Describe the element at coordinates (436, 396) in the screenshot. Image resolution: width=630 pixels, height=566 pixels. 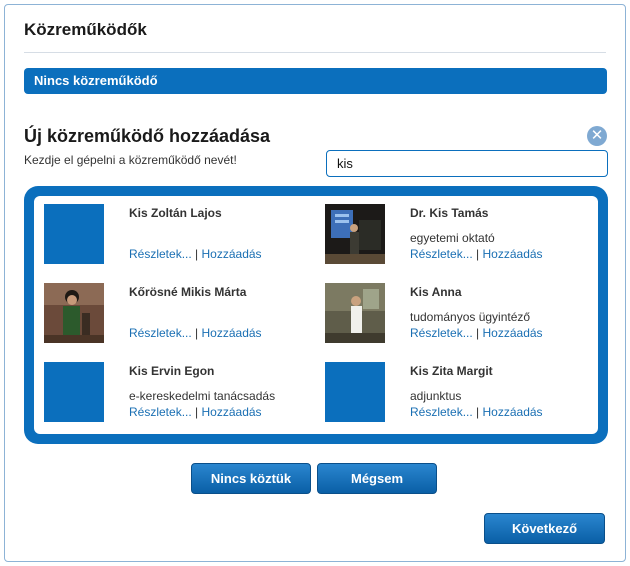
I see `contributor-role: adjunktus` at that location.